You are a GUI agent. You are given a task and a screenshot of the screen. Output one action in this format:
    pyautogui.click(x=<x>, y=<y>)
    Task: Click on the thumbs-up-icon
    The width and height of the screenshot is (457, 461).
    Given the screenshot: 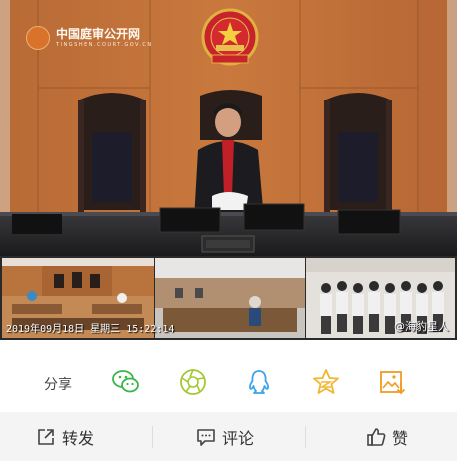 What is the action you would take?
    pyautogui.click(x=376, y=436)
    